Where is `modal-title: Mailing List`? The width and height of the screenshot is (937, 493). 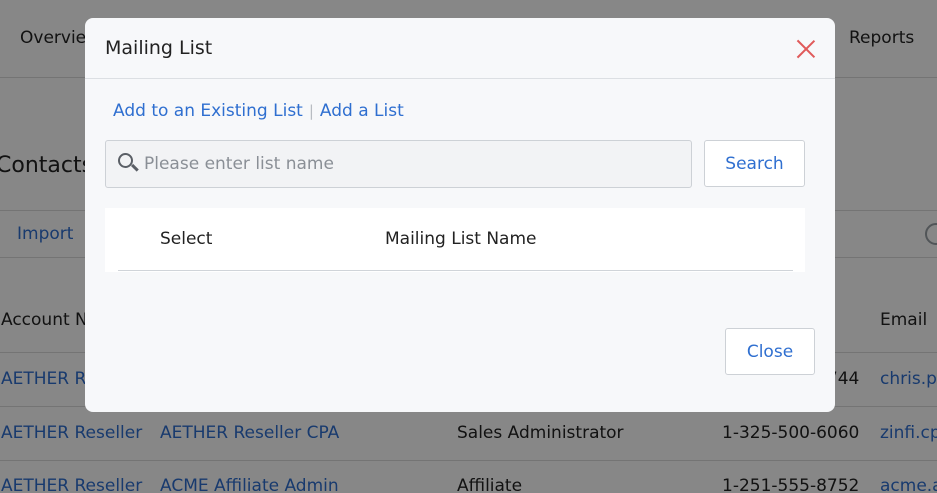
modal-title: Mailing List is located at coordinates (159, 48).